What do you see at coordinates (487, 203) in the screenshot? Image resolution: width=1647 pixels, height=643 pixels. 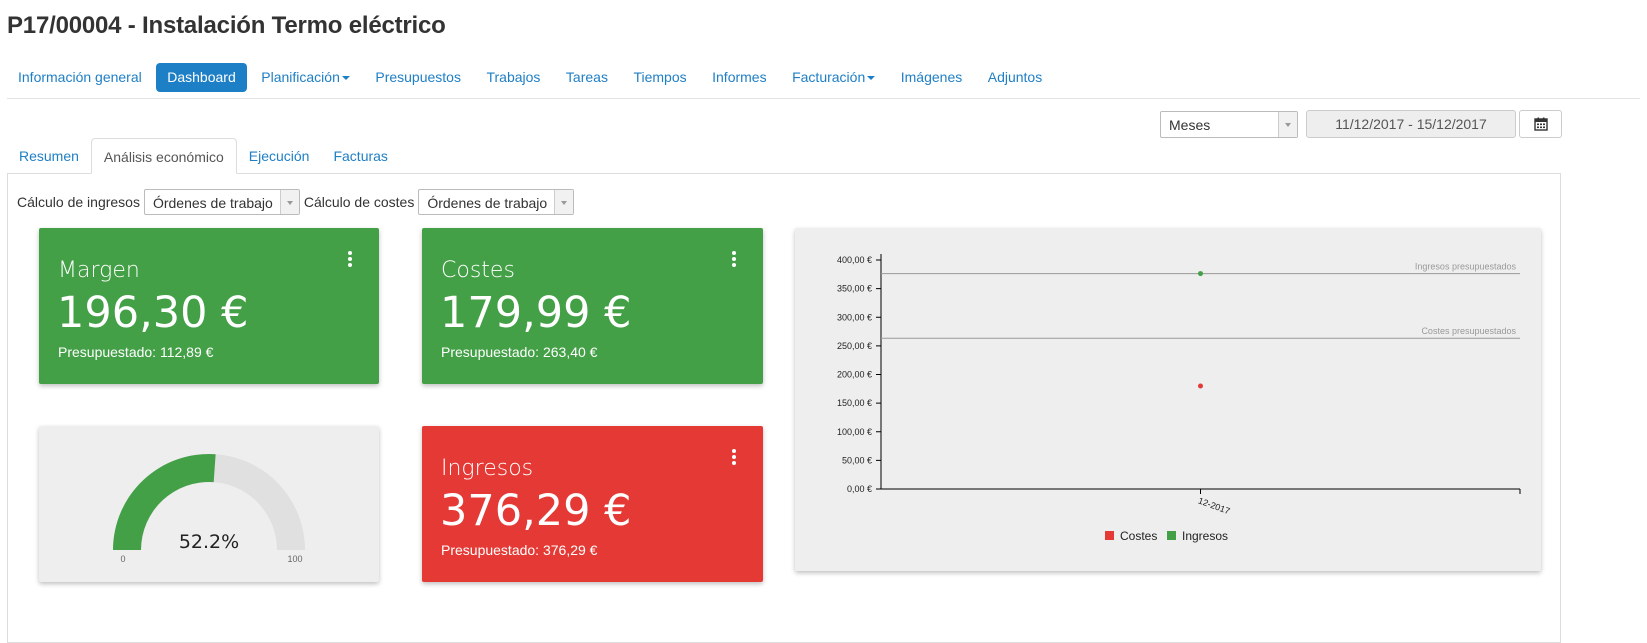 I see `cost-calc-value: Órdenes de trabajo` at bounding box center [487, 203].